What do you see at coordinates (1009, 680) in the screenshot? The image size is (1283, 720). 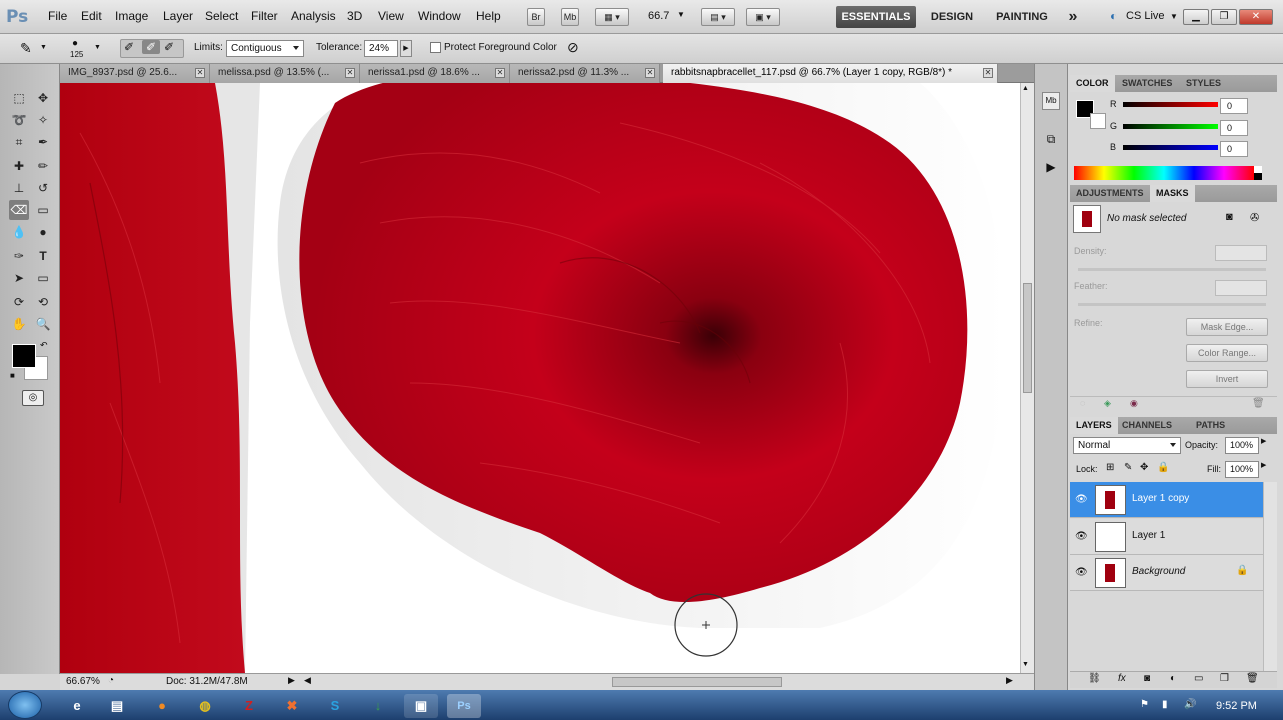 I see `hscroll-right-icon: ▶` at bounding box center [1009, 680].